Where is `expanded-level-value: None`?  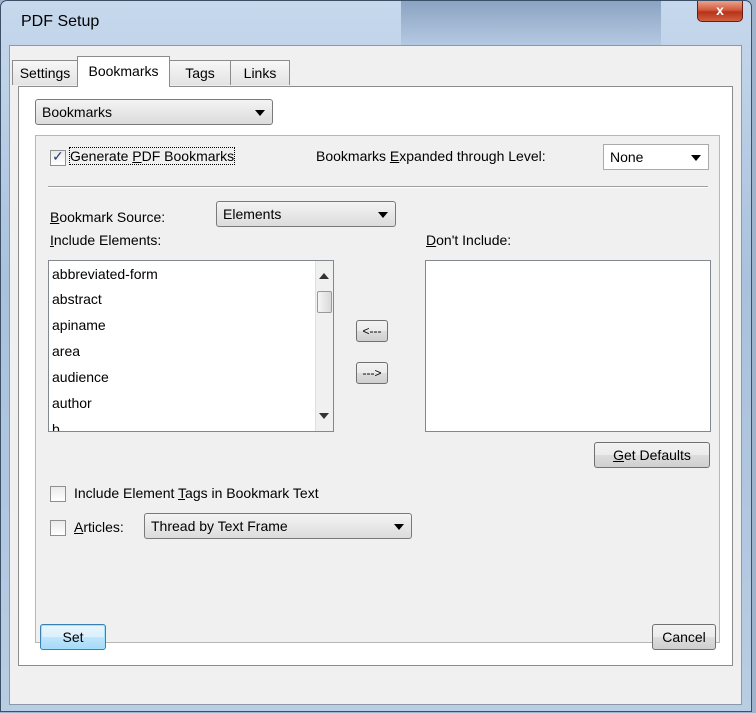
expanded-level-value: None is located at coordinates (627, 157).